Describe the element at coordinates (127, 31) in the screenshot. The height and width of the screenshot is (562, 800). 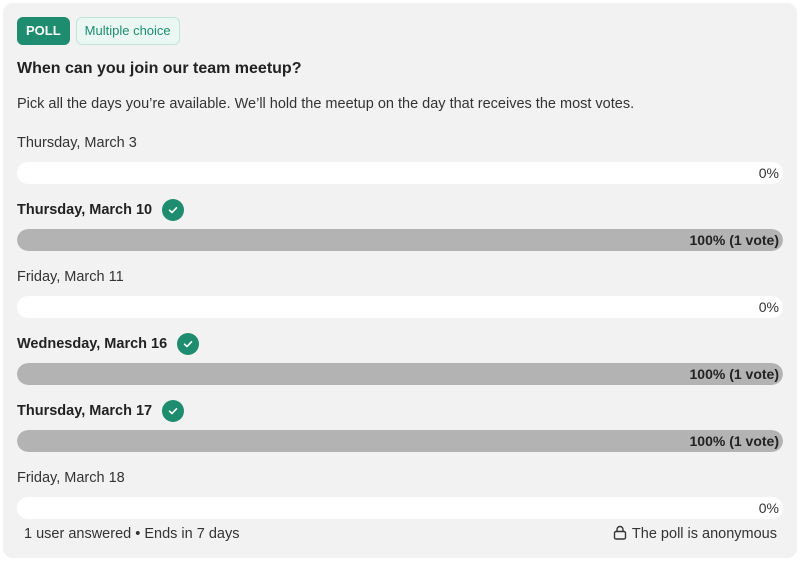
I see `poll-type-badge: Multiple choice` at that location.